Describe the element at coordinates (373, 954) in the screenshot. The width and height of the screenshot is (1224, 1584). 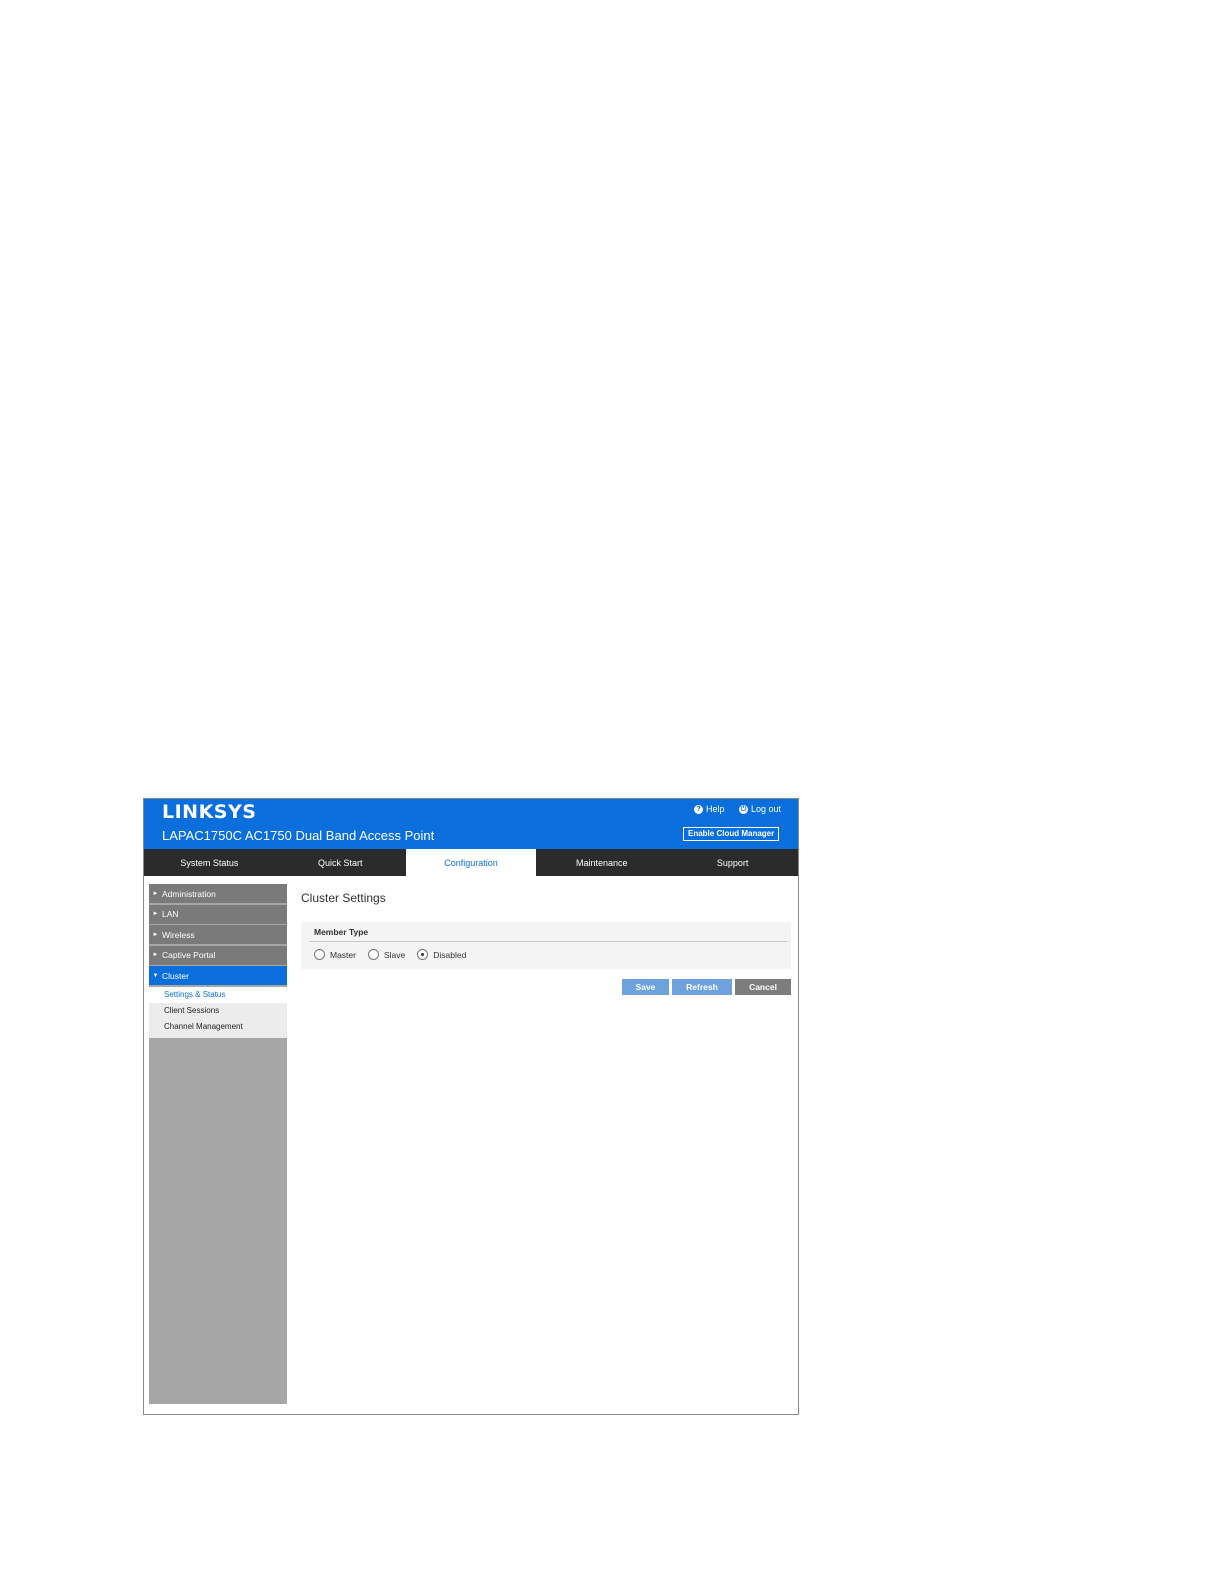
I see `radio-slave` at that location.